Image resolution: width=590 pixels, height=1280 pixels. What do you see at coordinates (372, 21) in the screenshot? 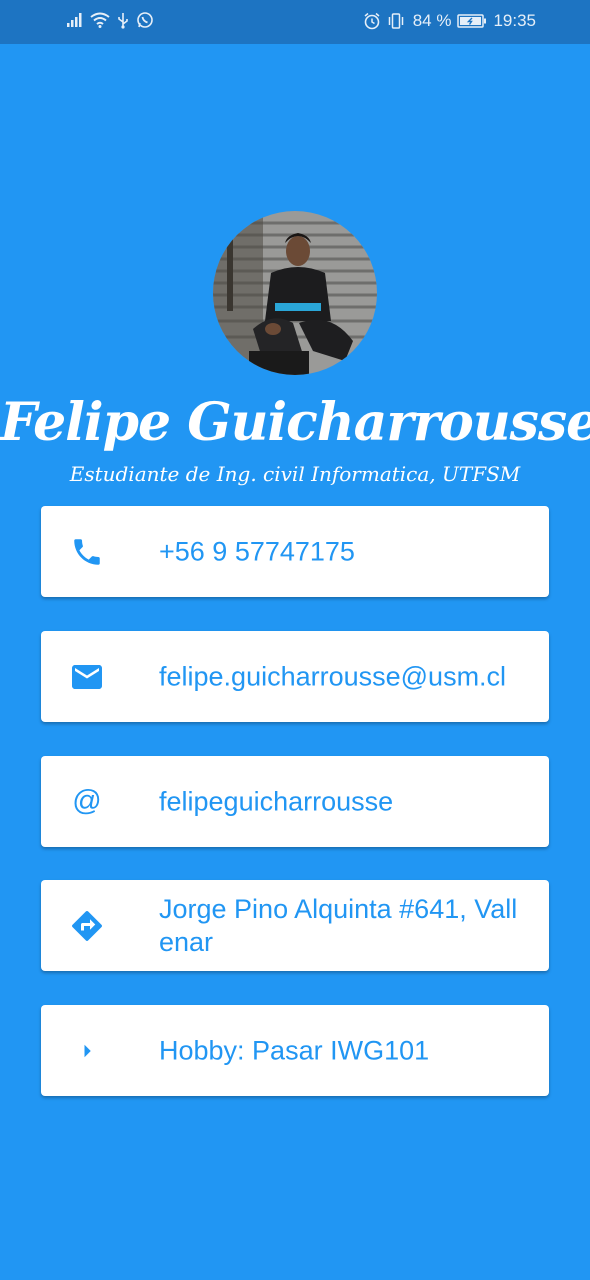
I see `alarm-icon` at bounding box center [372, 21].